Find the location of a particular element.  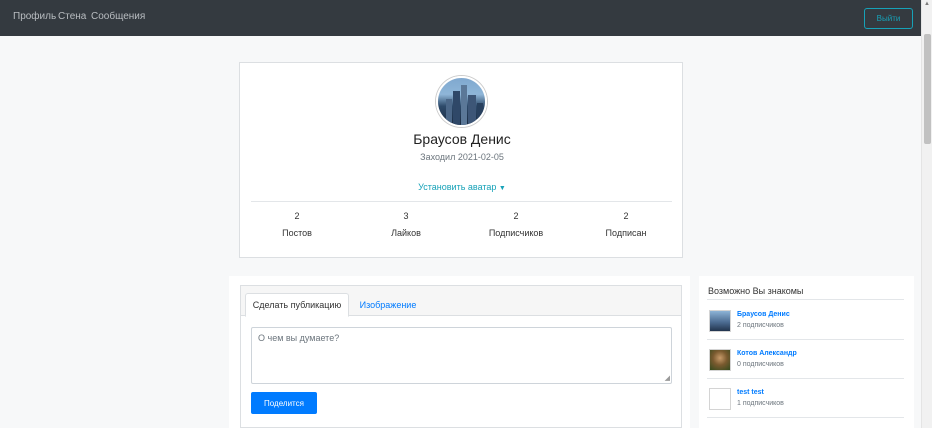

suggestion-subscribers: 1 подписчиков is located at coordinates (760, 403).